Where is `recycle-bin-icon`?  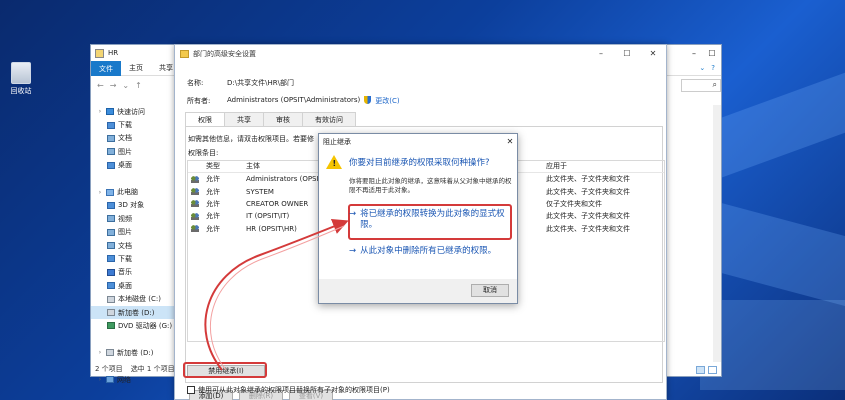
recycle-bin-icon is located at coordinates (21, 73).